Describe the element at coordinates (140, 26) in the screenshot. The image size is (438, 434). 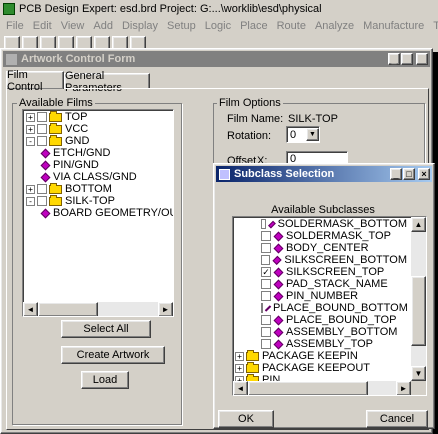
I see `menu-item-display: Display` at that location.